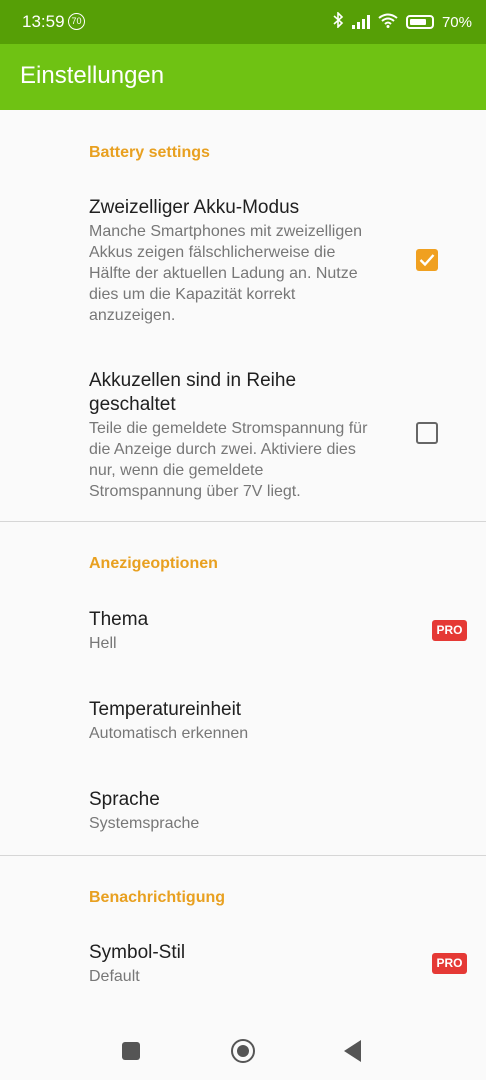 This screenshot has width=486, height=1080. Describe the element at coordinates (144, 823) in the screenshot. I see `setting-summary: Systemsprache` at that location.